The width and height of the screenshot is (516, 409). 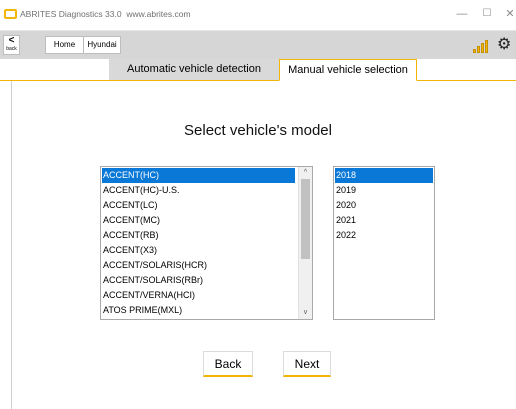 I want to click on window-url: www.abrites.com, so click(x=158, y=14).